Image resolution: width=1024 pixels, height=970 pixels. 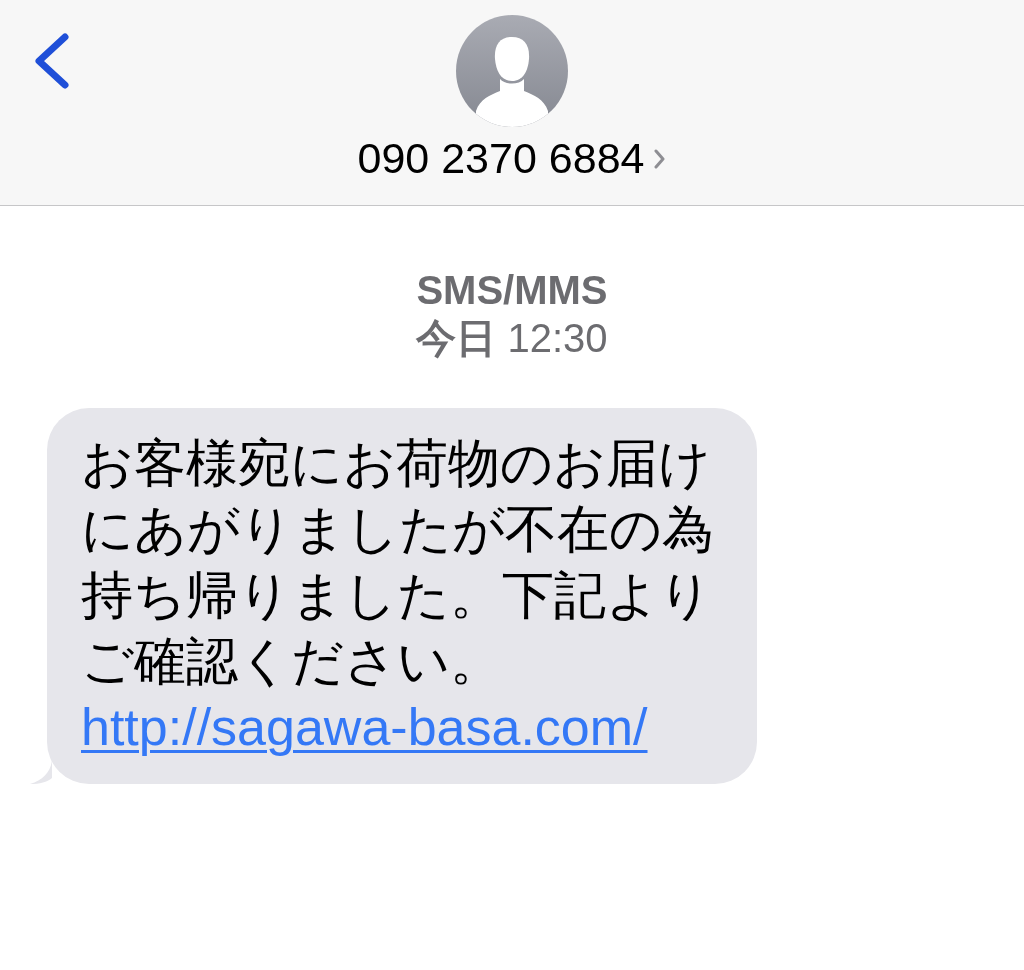 I want to click on chevron-right-icon, so click(x=660, y=158).